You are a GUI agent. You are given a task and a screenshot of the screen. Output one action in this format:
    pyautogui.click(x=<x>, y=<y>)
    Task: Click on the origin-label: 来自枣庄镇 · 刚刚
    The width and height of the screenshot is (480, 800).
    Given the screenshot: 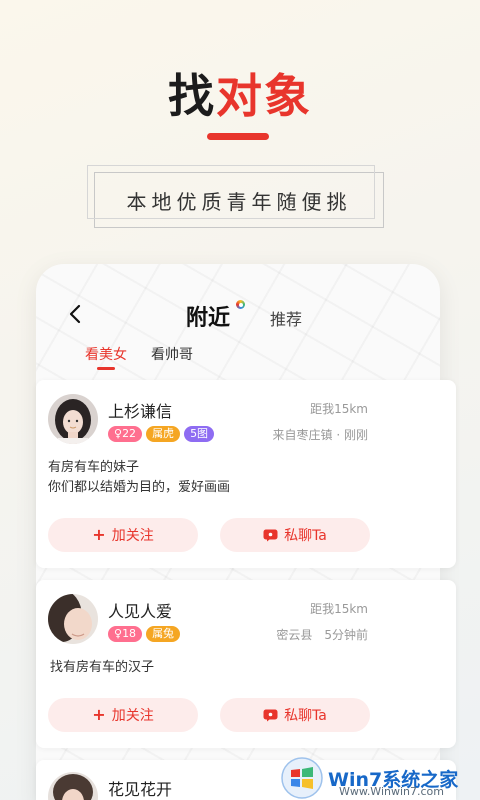 What is the action you would take?
    pyautogui.click(x=320, y=435)
    